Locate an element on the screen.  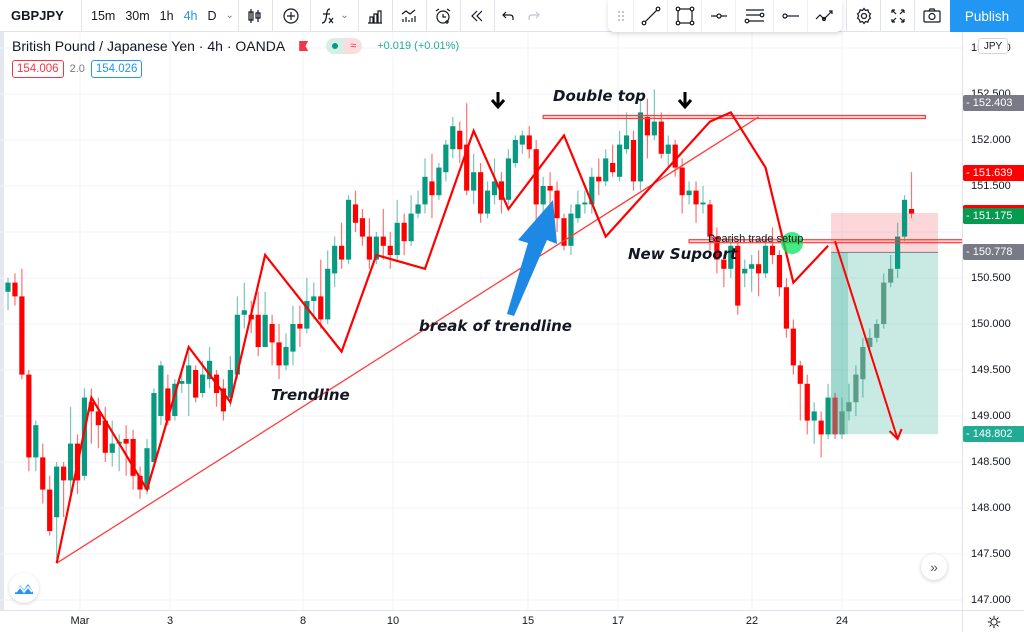
buy-price-button: 154.026 is located at coordinates (116, 69).